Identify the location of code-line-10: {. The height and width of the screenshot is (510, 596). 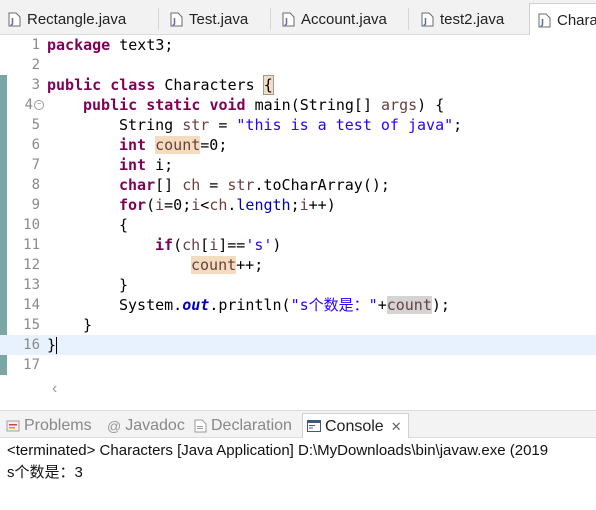
(124, 225).